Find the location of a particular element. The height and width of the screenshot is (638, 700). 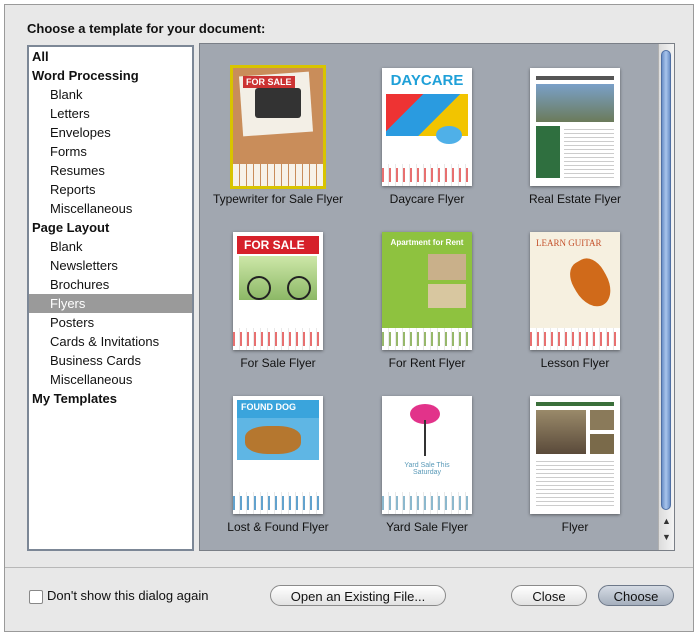

template-item: Real Estate Flyer is located at coordinates (575, 137).